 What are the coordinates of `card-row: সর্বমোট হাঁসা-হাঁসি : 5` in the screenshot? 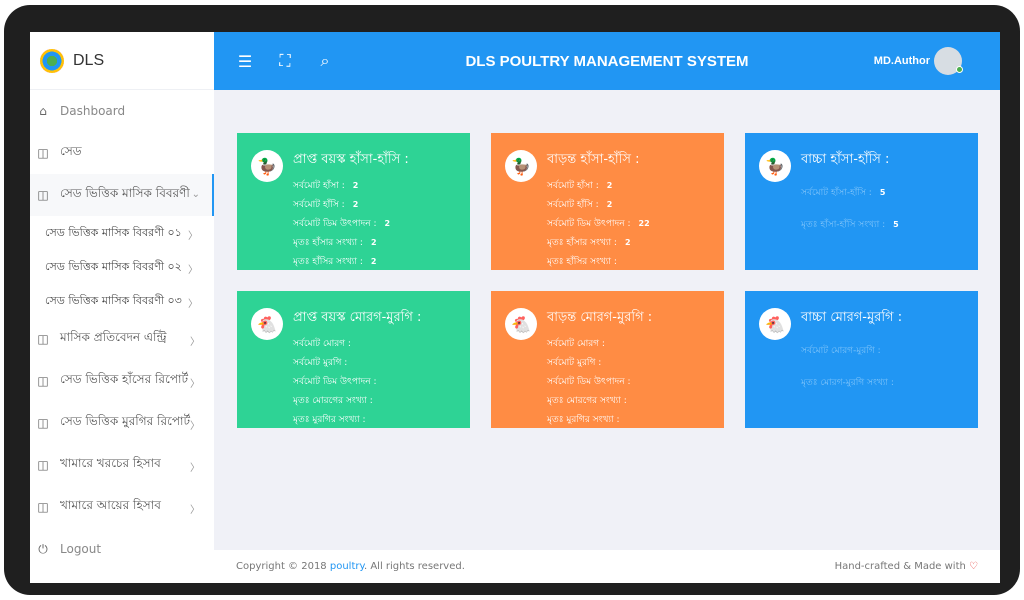 It's located at (884, 192).